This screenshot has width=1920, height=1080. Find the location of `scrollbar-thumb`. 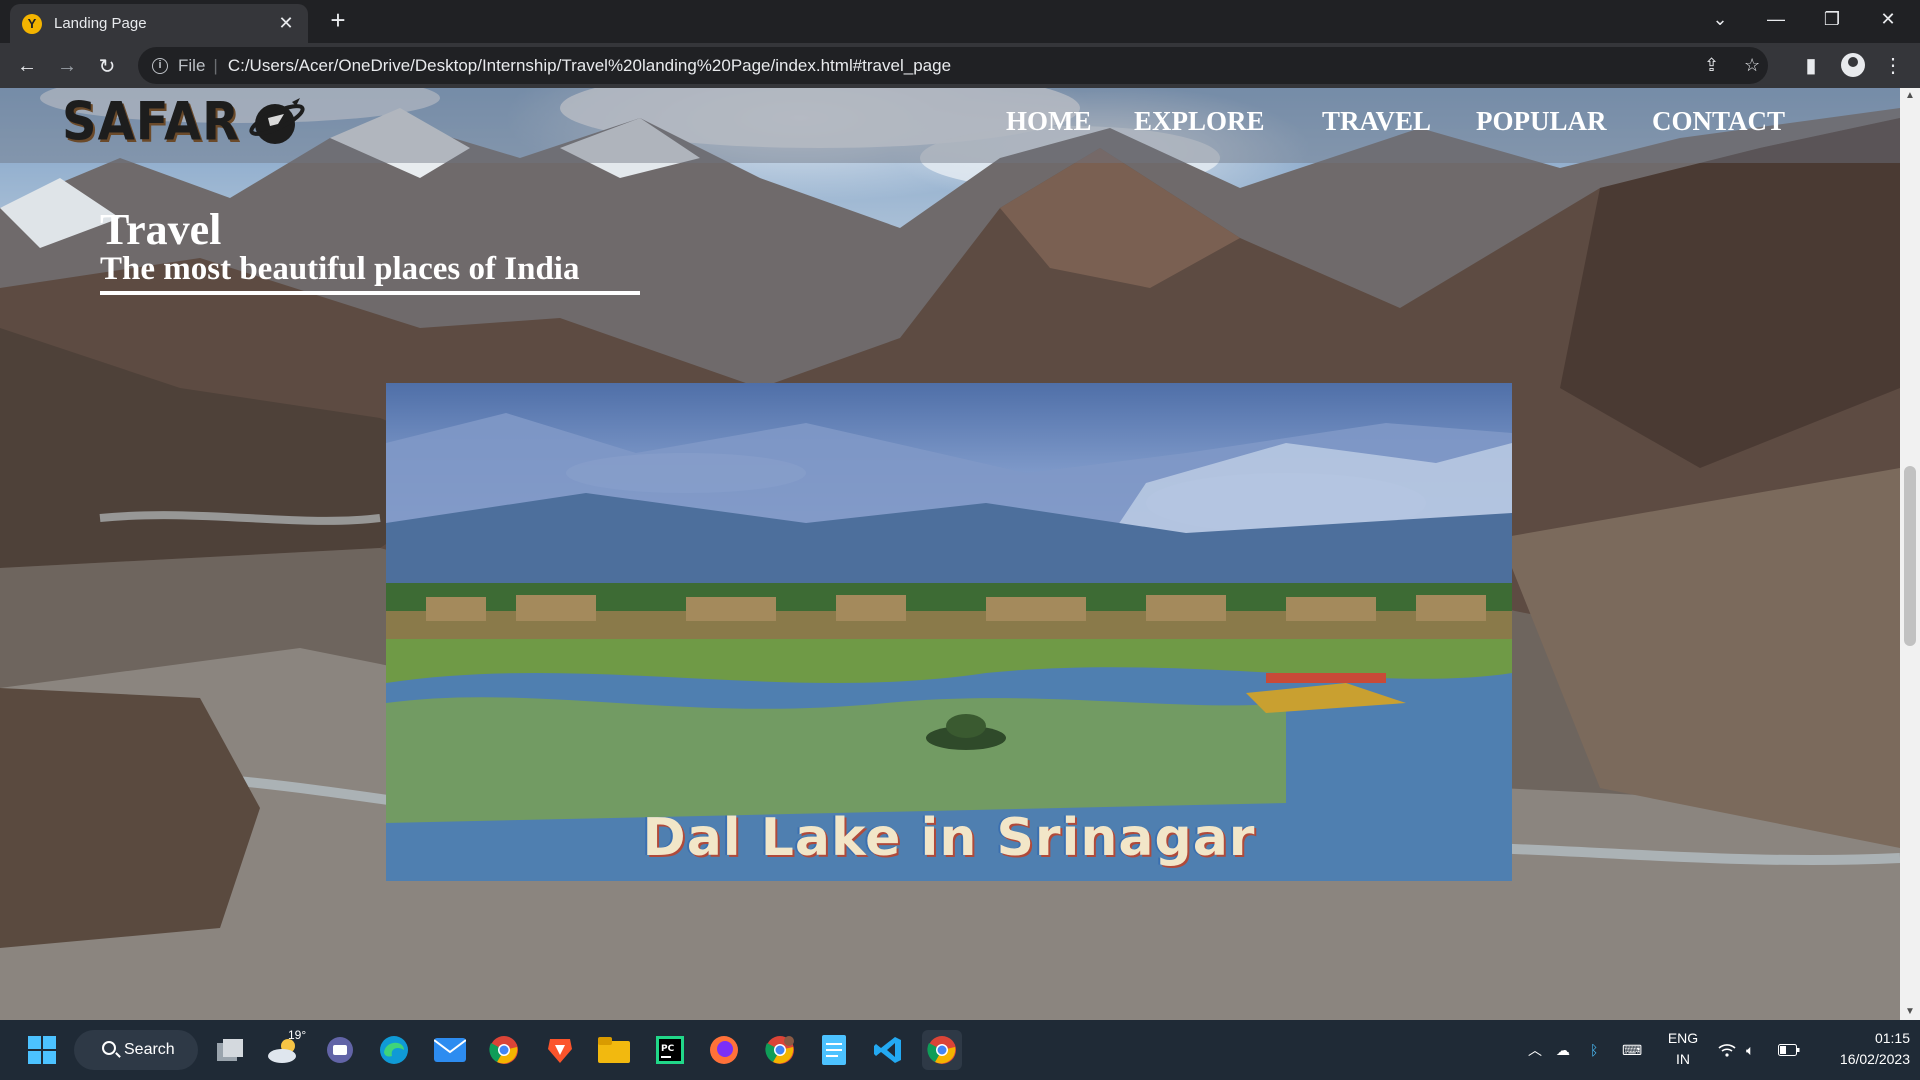

scrollbar-thumb is located at coordinates (1910, 556).